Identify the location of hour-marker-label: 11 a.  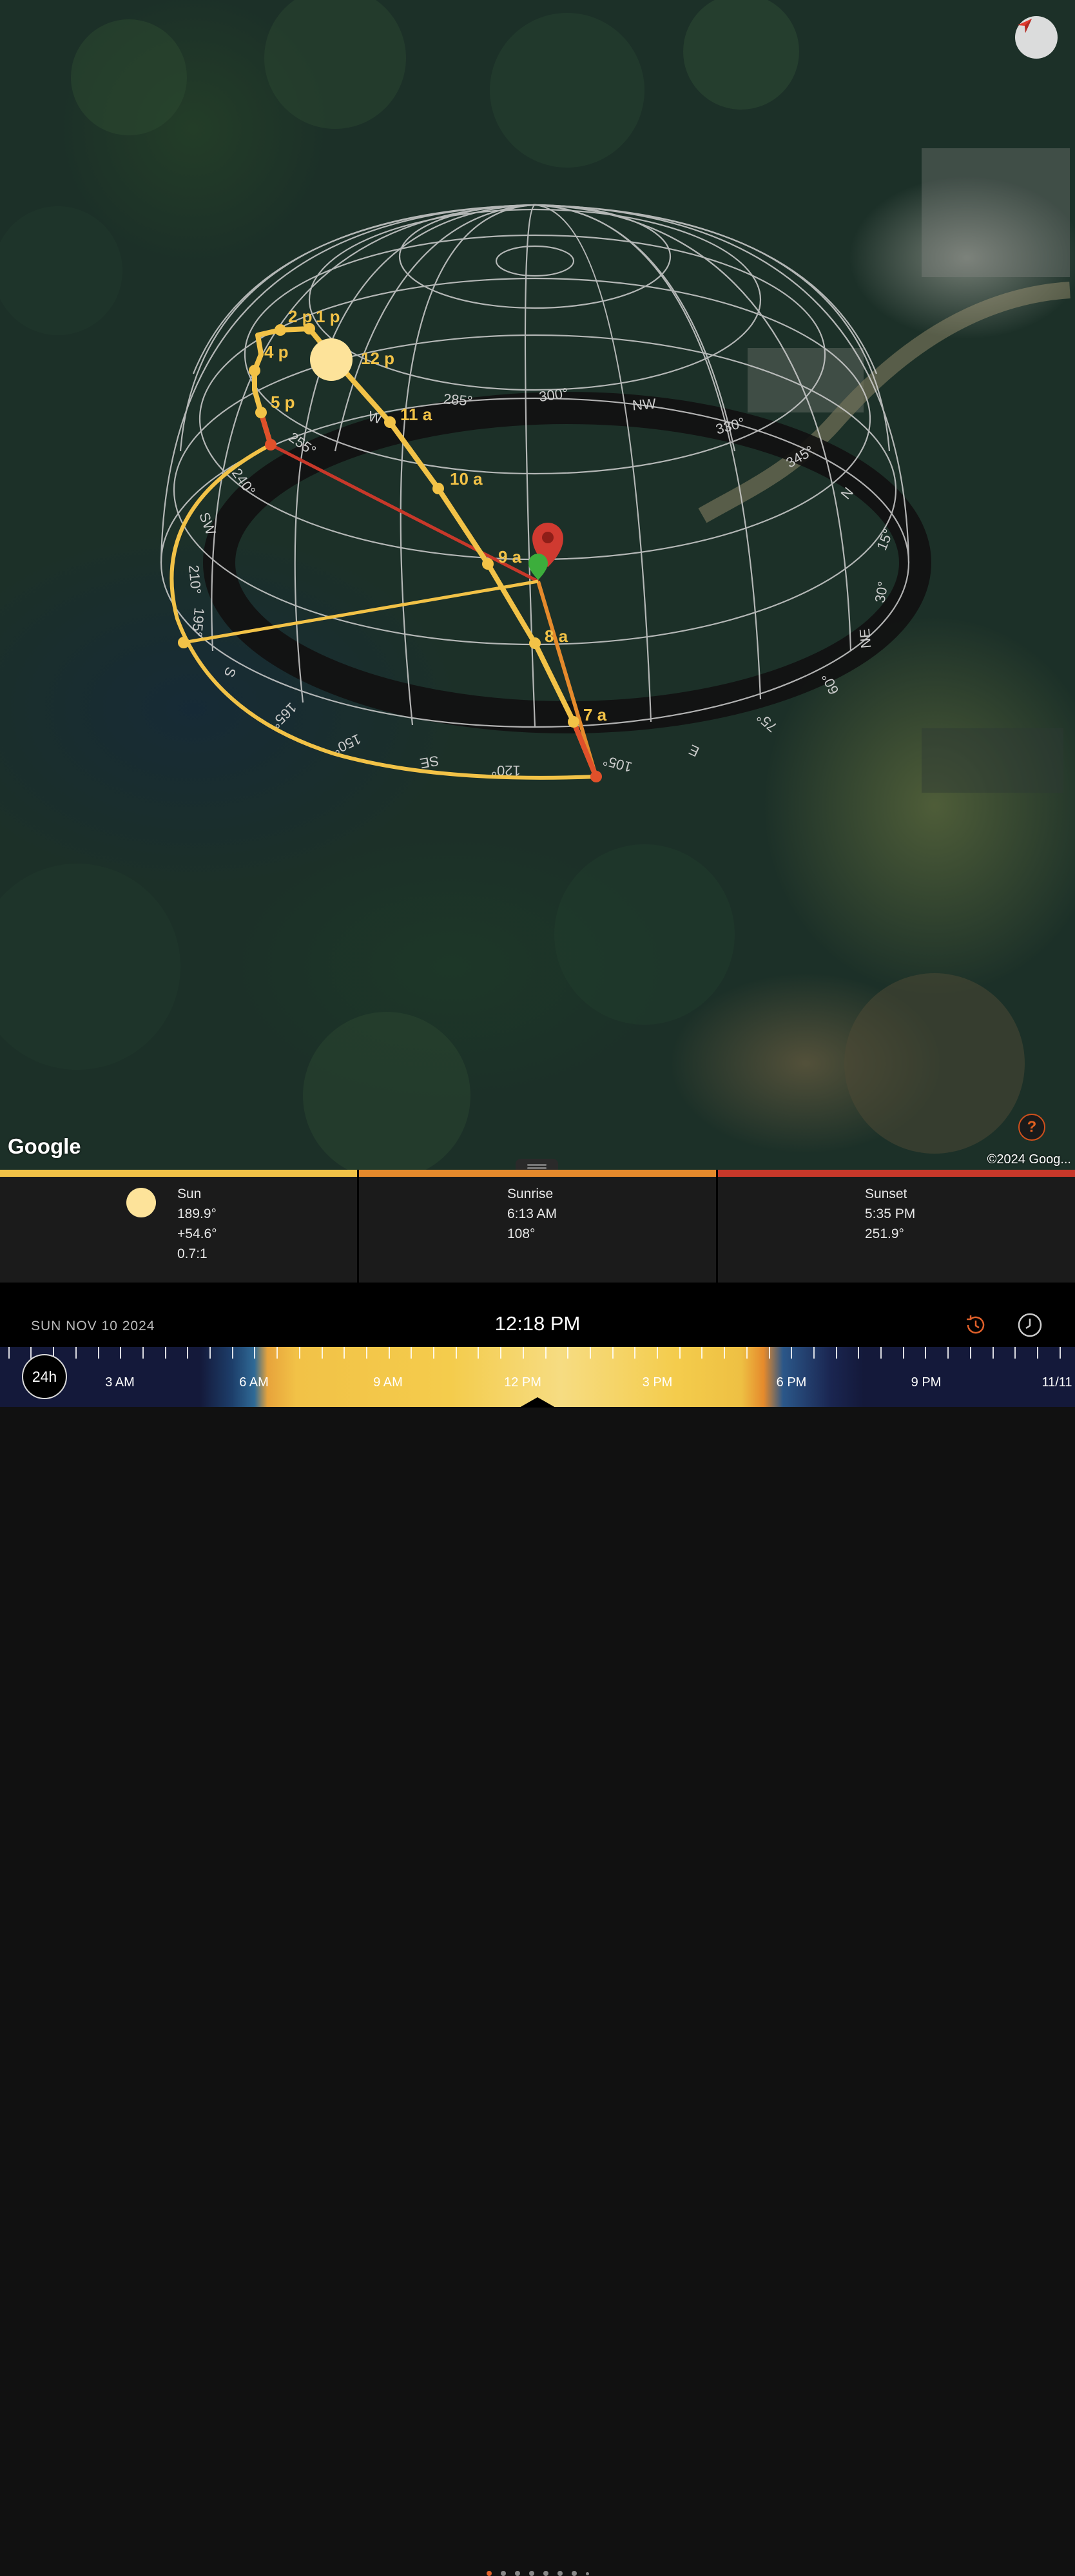
(416, 414).